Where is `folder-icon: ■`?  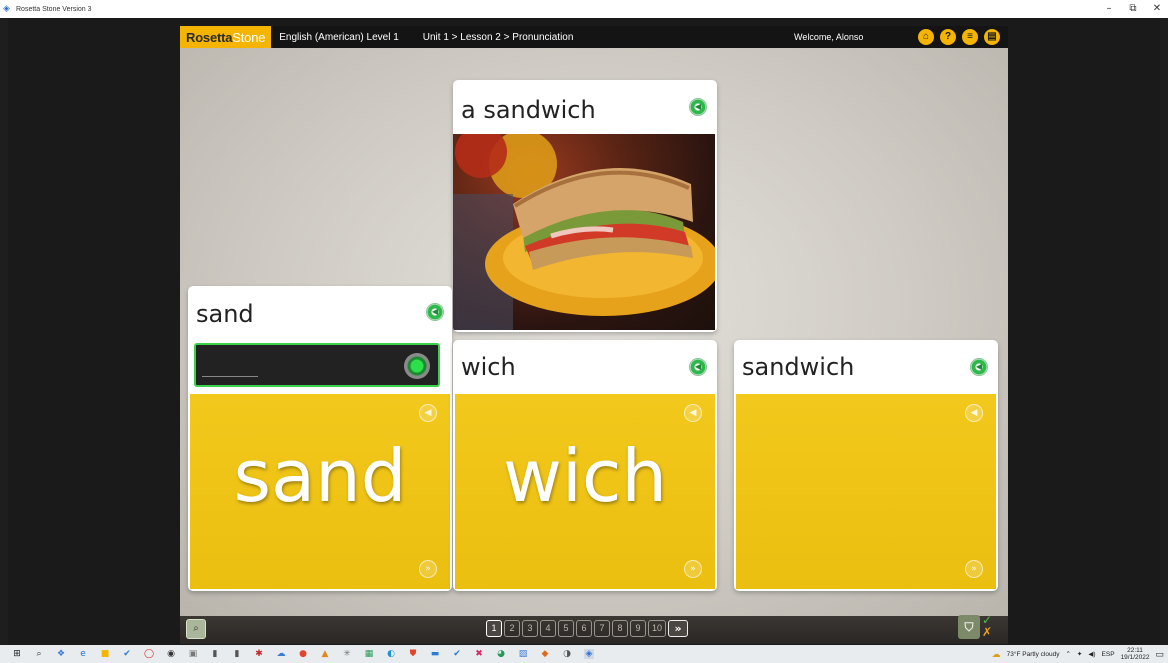 folder-icon: ■ is located at coordinates (105, 654).